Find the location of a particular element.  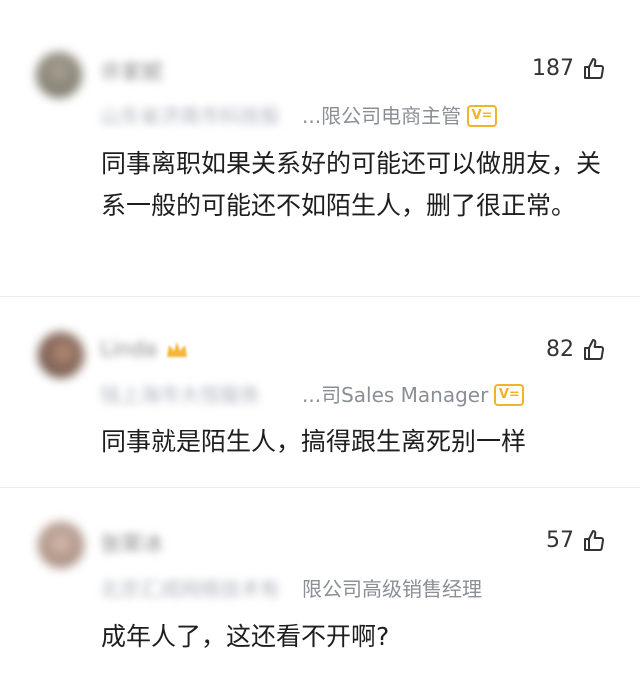

job-title: ...限公司电商主管 V= is located at coordinates (400, 114).